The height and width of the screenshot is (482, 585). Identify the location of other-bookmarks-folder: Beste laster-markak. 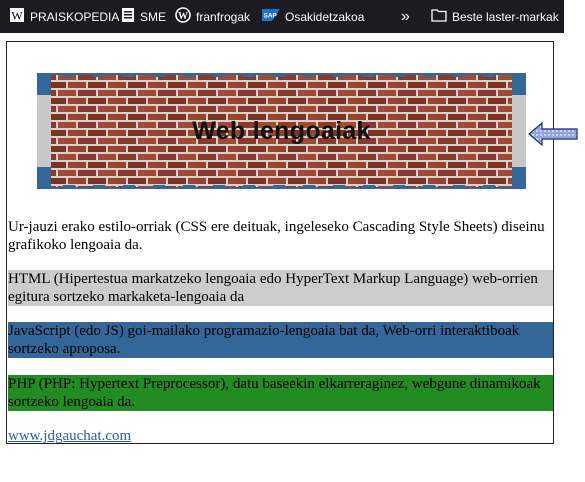
(495, 16).